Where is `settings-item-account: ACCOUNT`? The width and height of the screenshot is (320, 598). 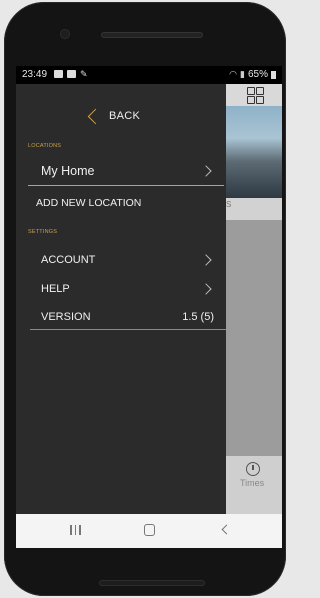
settings-item-account: ACCOUNT is located at coordinates (127, 260).